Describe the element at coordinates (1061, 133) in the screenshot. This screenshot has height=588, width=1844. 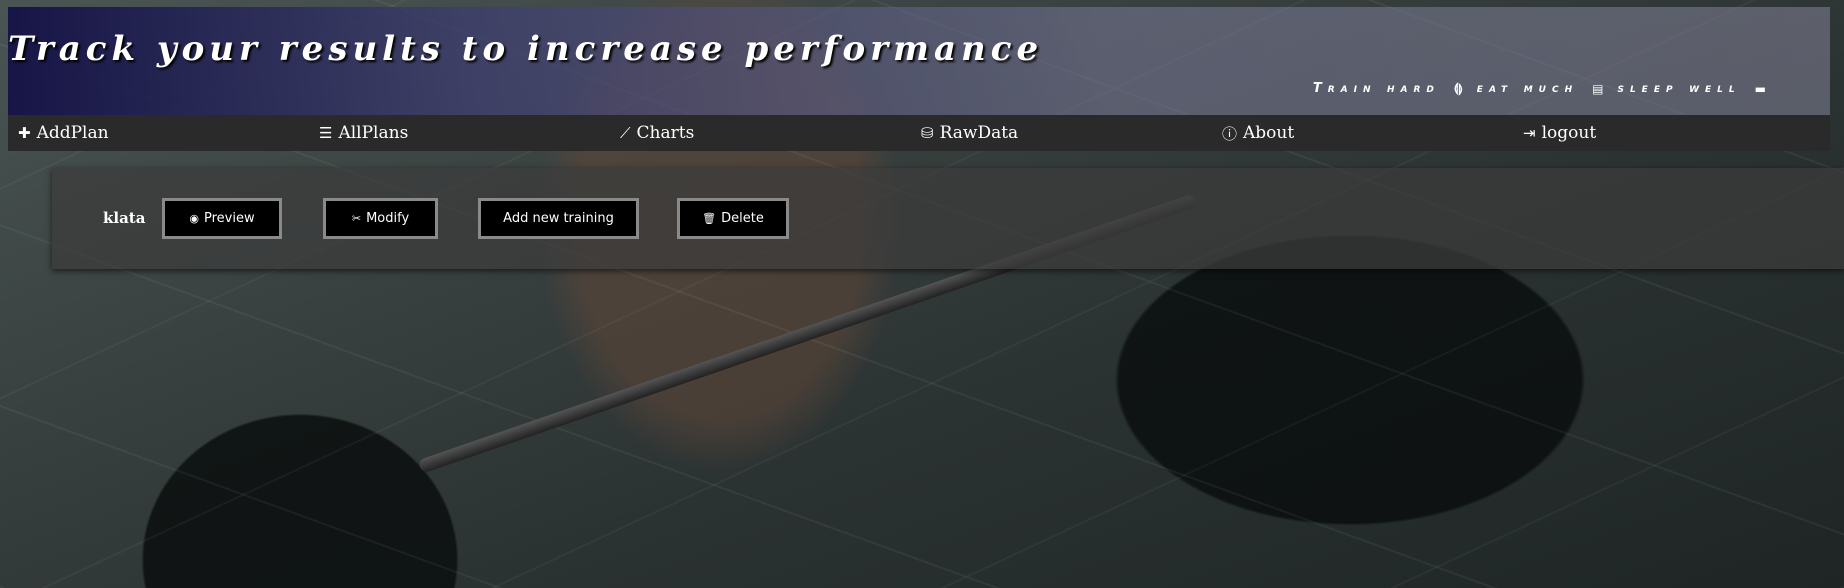
I see `nav-raw-data: ⛁ RawData` at that location.